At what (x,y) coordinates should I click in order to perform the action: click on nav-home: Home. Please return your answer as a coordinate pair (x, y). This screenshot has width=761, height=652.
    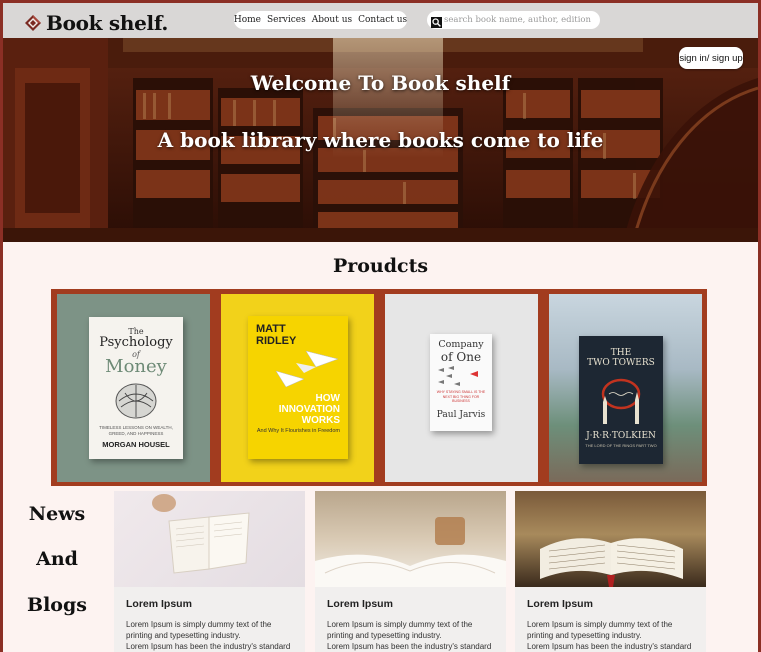
    Looking at the image, I should click on (247, 20).